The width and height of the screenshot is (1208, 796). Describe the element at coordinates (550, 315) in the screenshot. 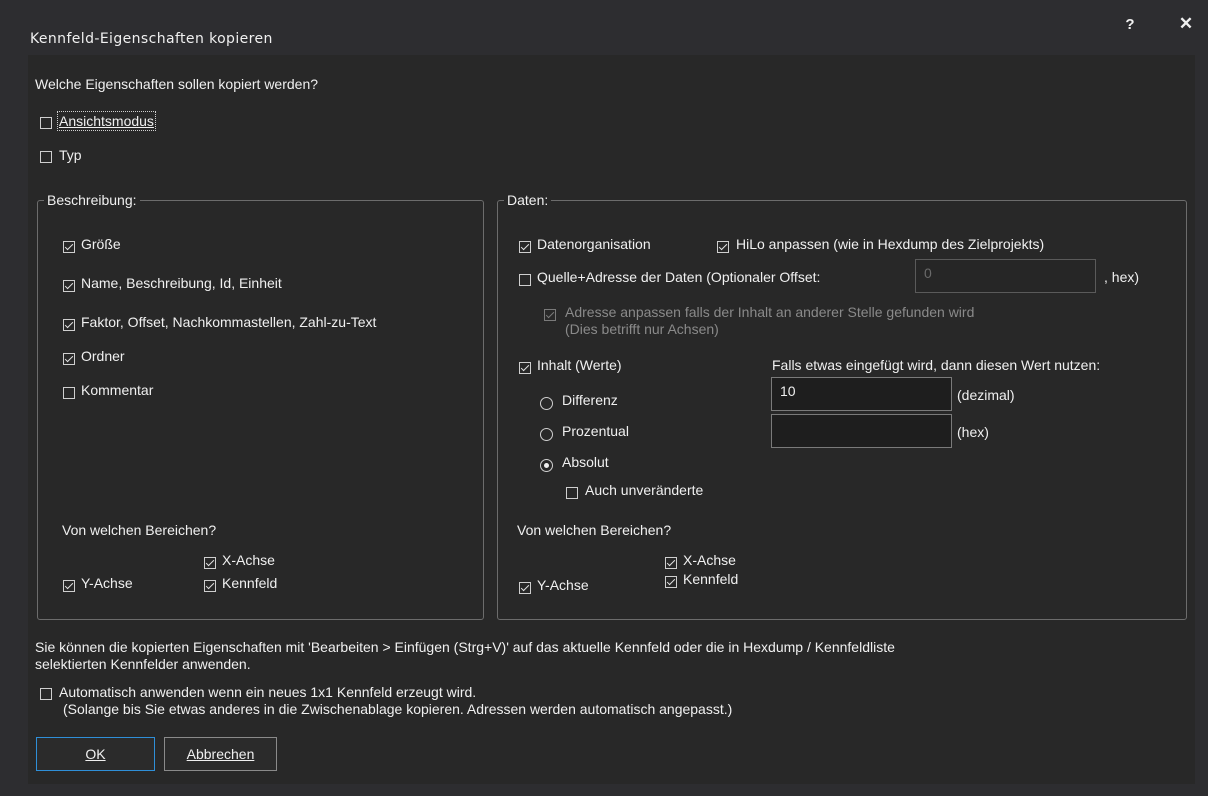

I see `adresse-anpassen-checkbox` at that location.